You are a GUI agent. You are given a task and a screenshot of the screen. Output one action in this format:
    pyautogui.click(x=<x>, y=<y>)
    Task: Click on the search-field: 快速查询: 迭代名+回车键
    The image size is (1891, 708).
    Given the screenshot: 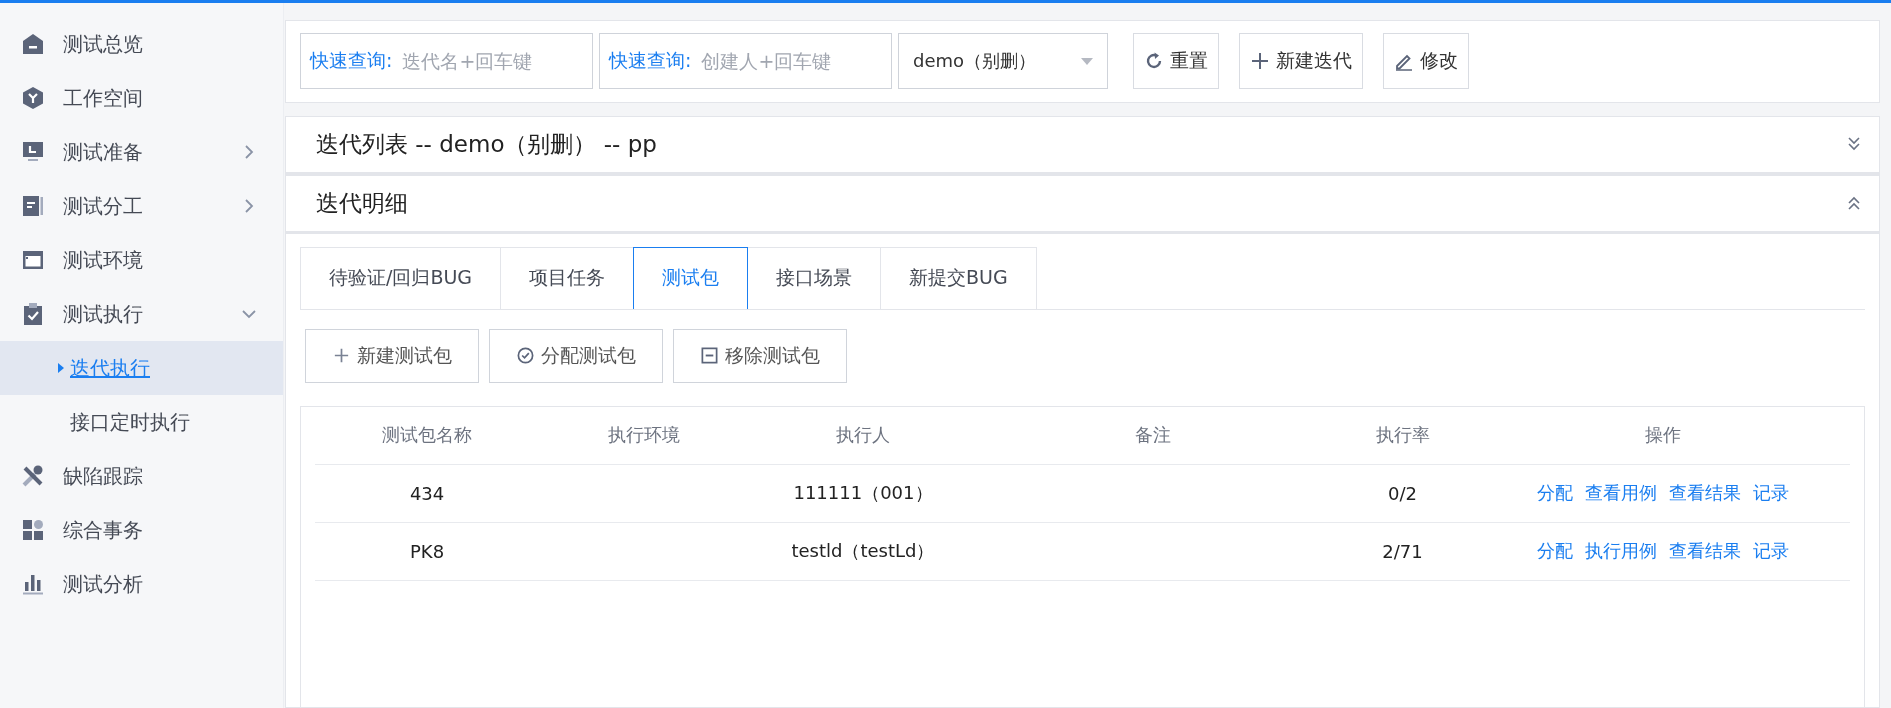 What is the action you would take?
    pyautogui.click(x=446, y=61)
    